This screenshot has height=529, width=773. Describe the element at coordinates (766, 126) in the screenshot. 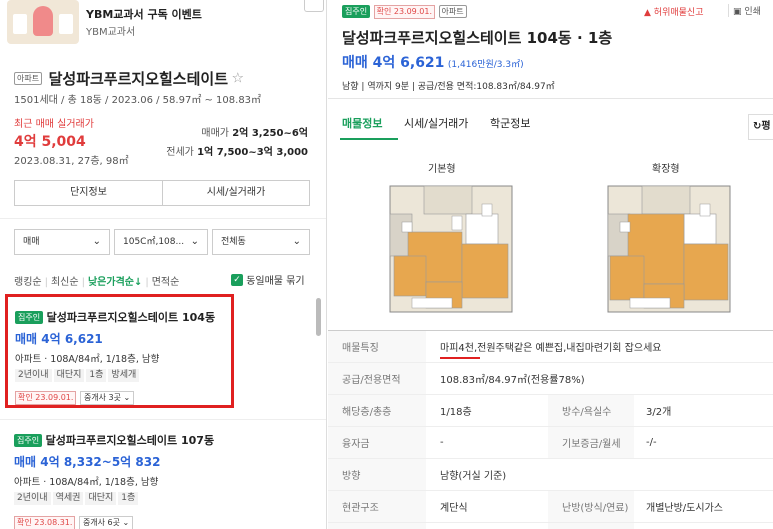

I see `unit-label: 평` at that location.